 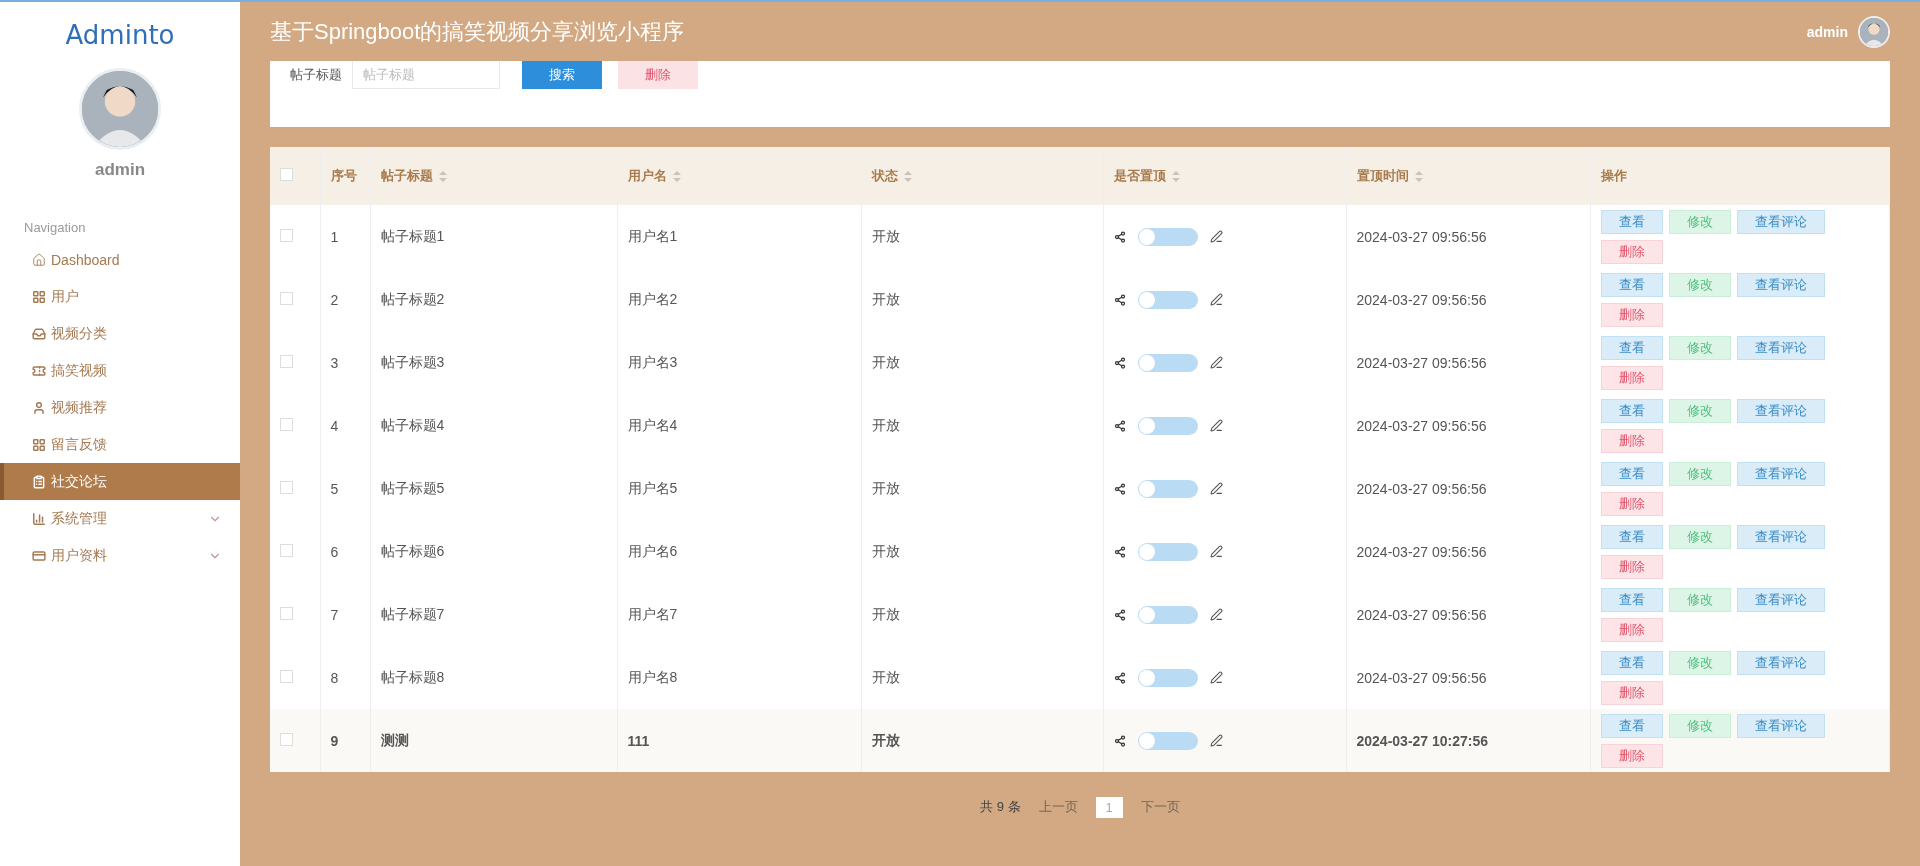 What do you see at coordinates (286, 174) in the screenshot?
I see `select-all-checkbox` at bounding box center [286, 174].